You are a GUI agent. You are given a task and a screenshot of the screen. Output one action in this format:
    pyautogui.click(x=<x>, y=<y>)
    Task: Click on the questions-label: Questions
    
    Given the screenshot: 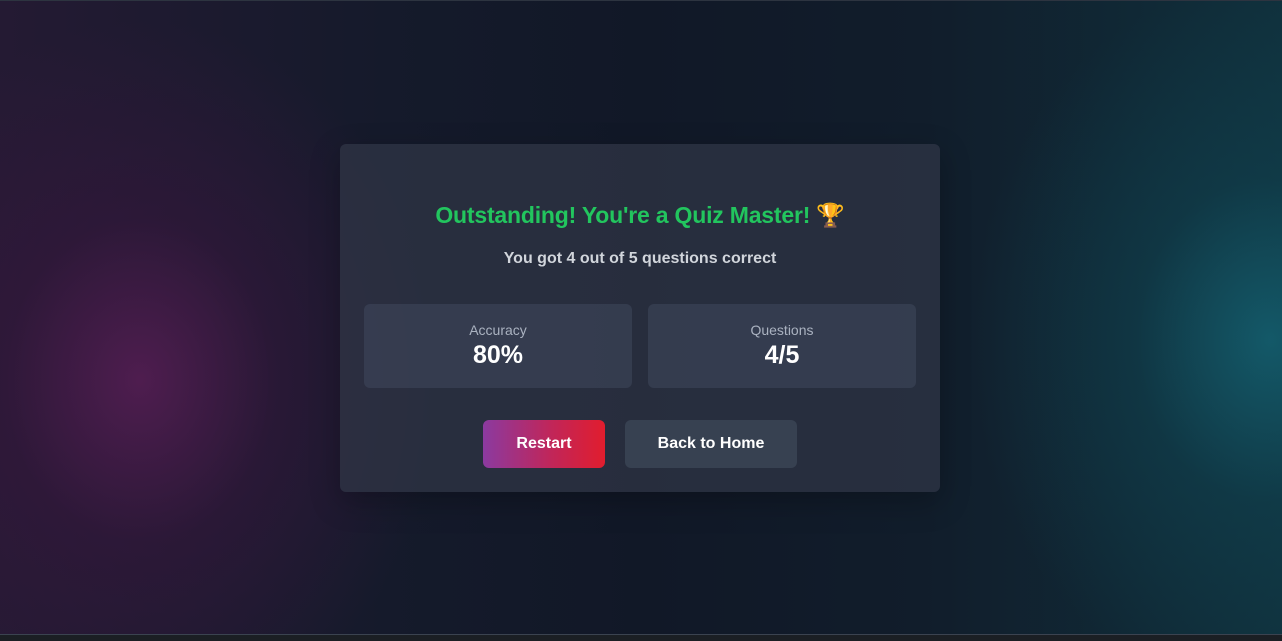 What is the action you would take?
    pyautogui.click(x=782, y=330)
    